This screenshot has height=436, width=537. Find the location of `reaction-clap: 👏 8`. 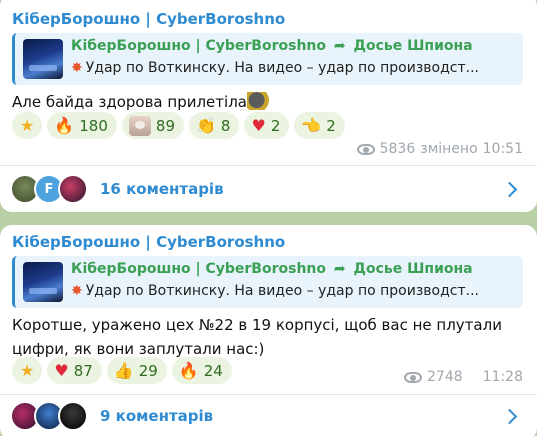

reaction-clap: 👏 8 is located at coordinates (214, 125).